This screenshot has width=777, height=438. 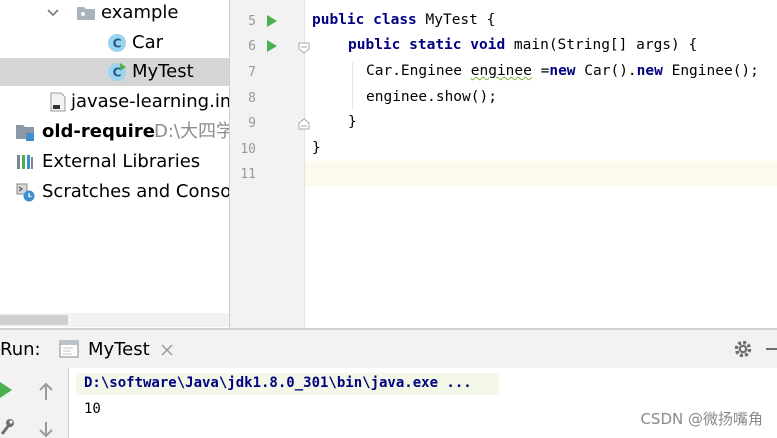 I want to click on wrench-icon, so click(x=7, y=427).